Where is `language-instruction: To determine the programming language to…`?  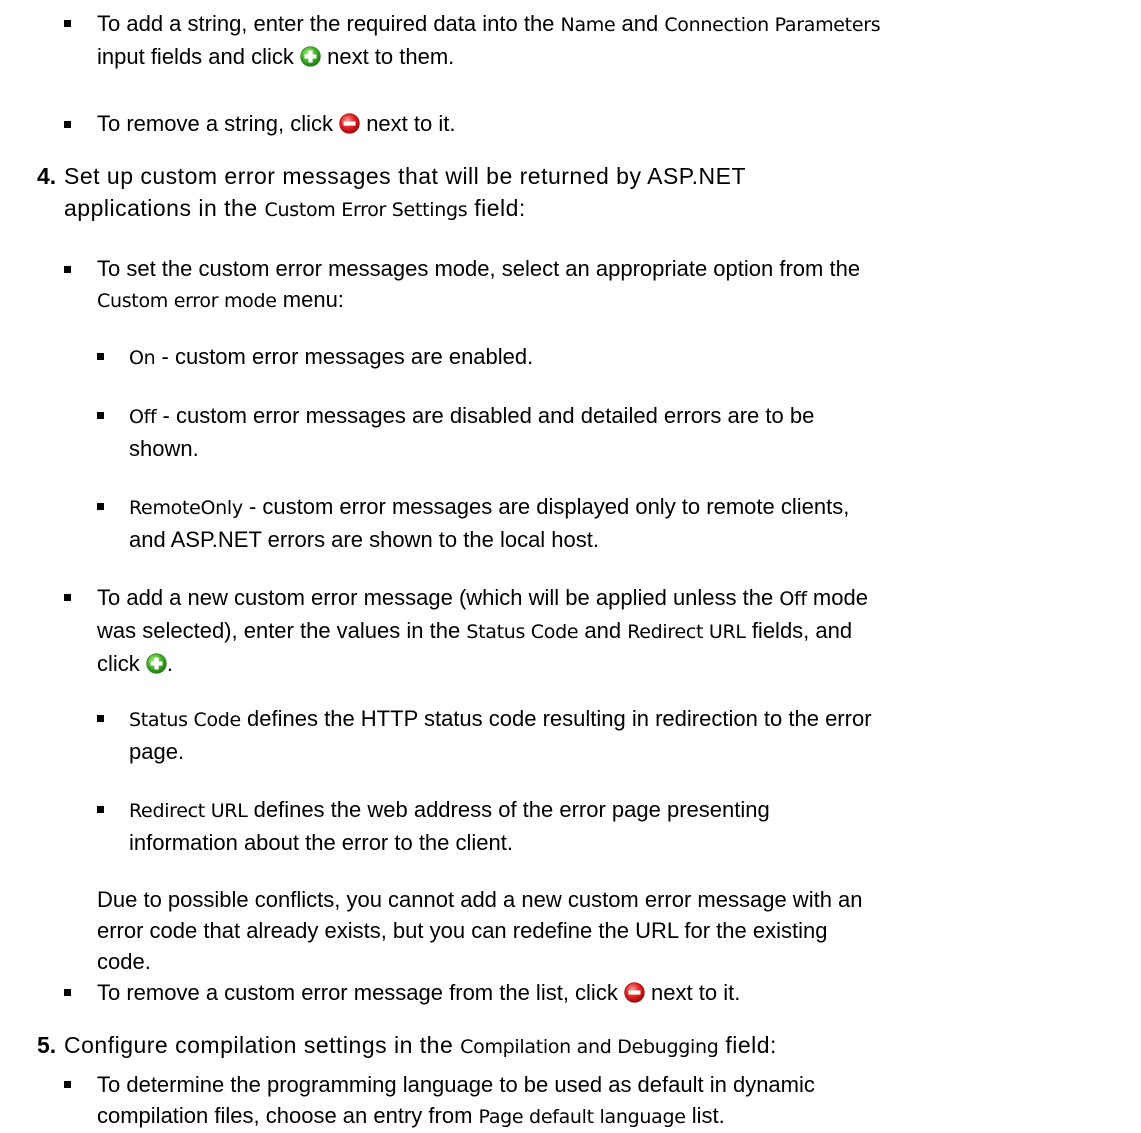 language-instruction: To determine the programming language to… is located at coordinates (456, 1100).